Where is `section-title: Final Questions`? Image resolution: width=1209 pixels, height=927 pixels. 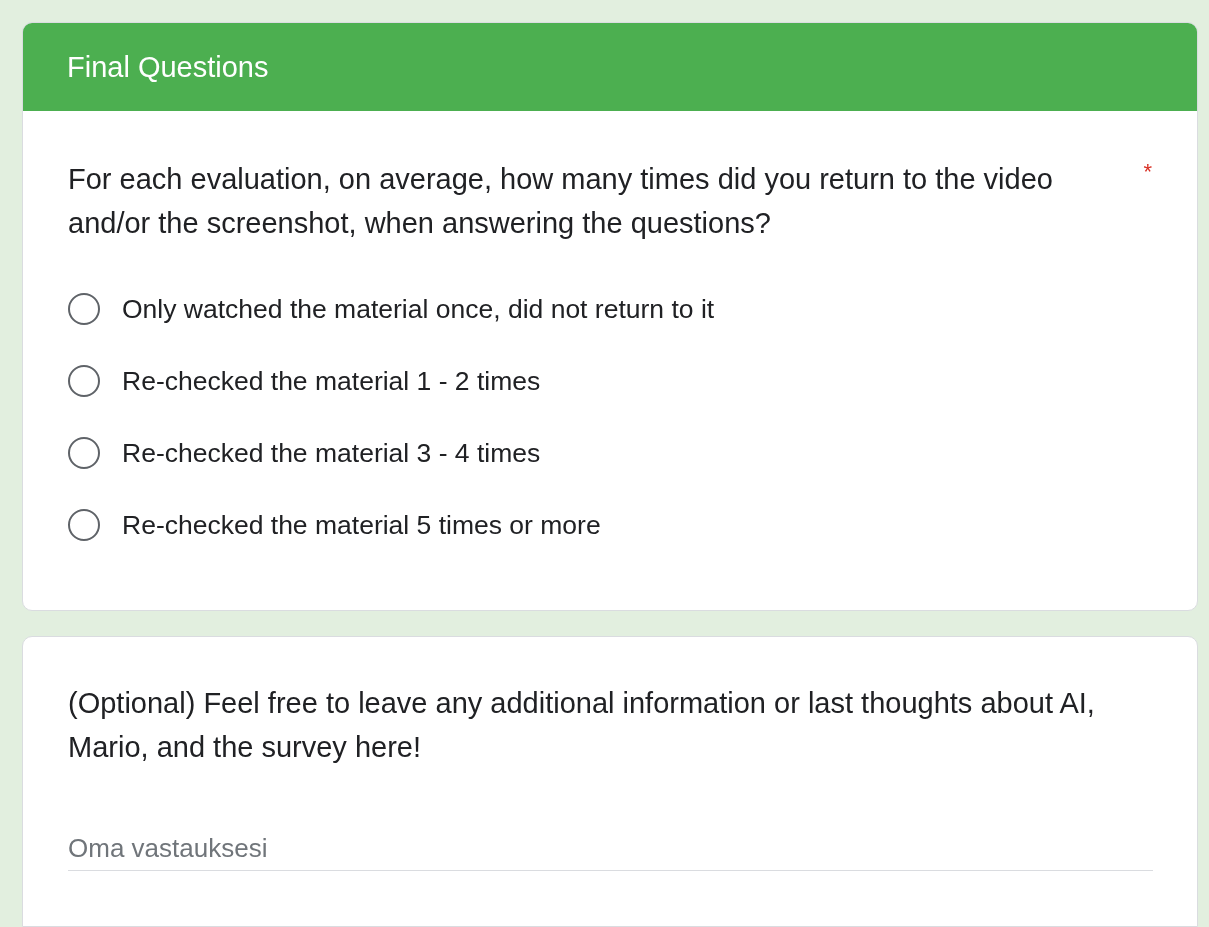
section-title: Final Questions is located at coordinates (168, 67).